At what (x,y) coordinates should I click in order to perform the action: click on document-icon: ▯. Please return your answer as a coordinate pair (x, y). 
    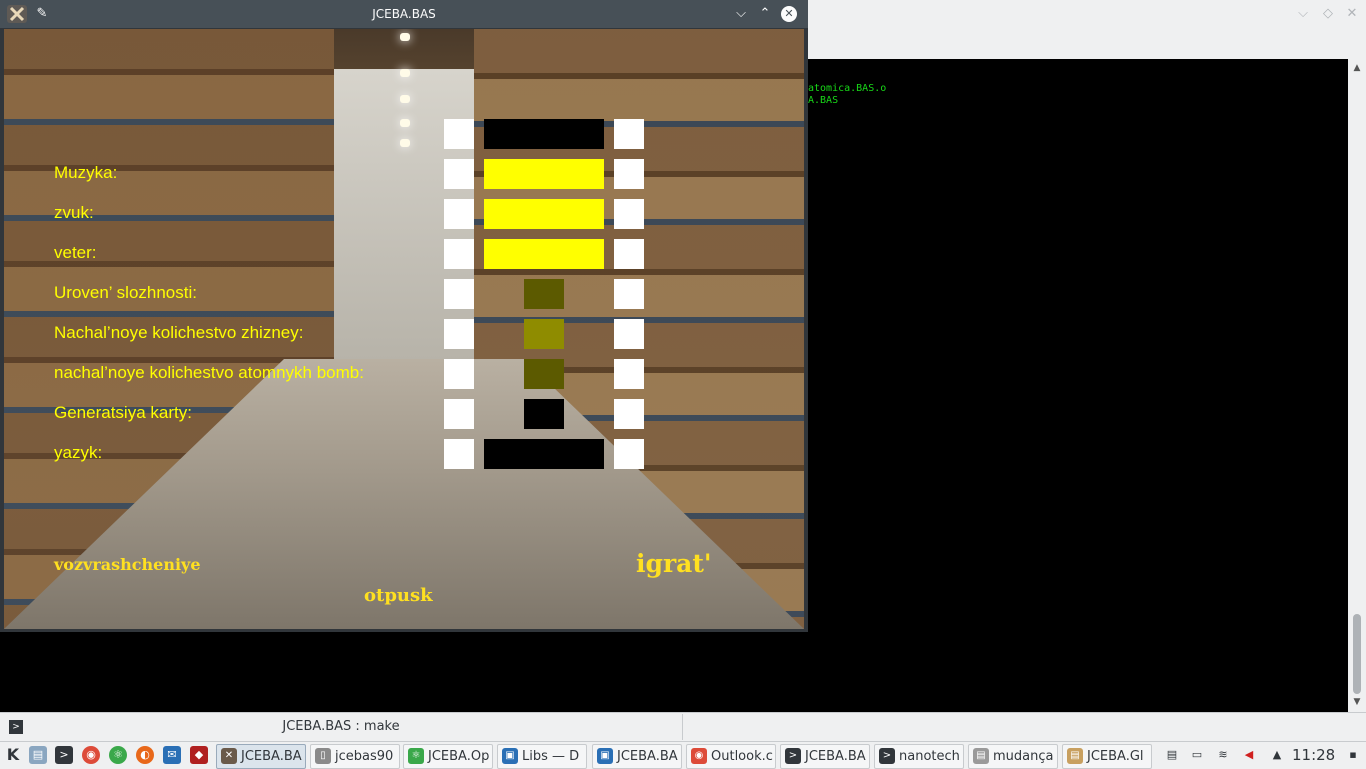
    Looking at the image, I should click on (323, 756).